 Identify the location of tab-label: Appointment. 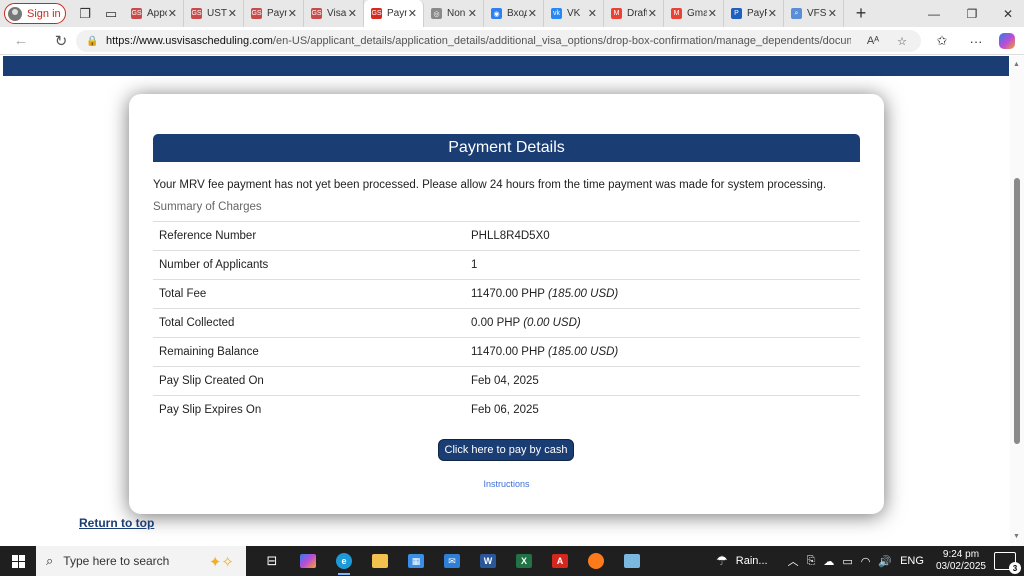
(157, 13).